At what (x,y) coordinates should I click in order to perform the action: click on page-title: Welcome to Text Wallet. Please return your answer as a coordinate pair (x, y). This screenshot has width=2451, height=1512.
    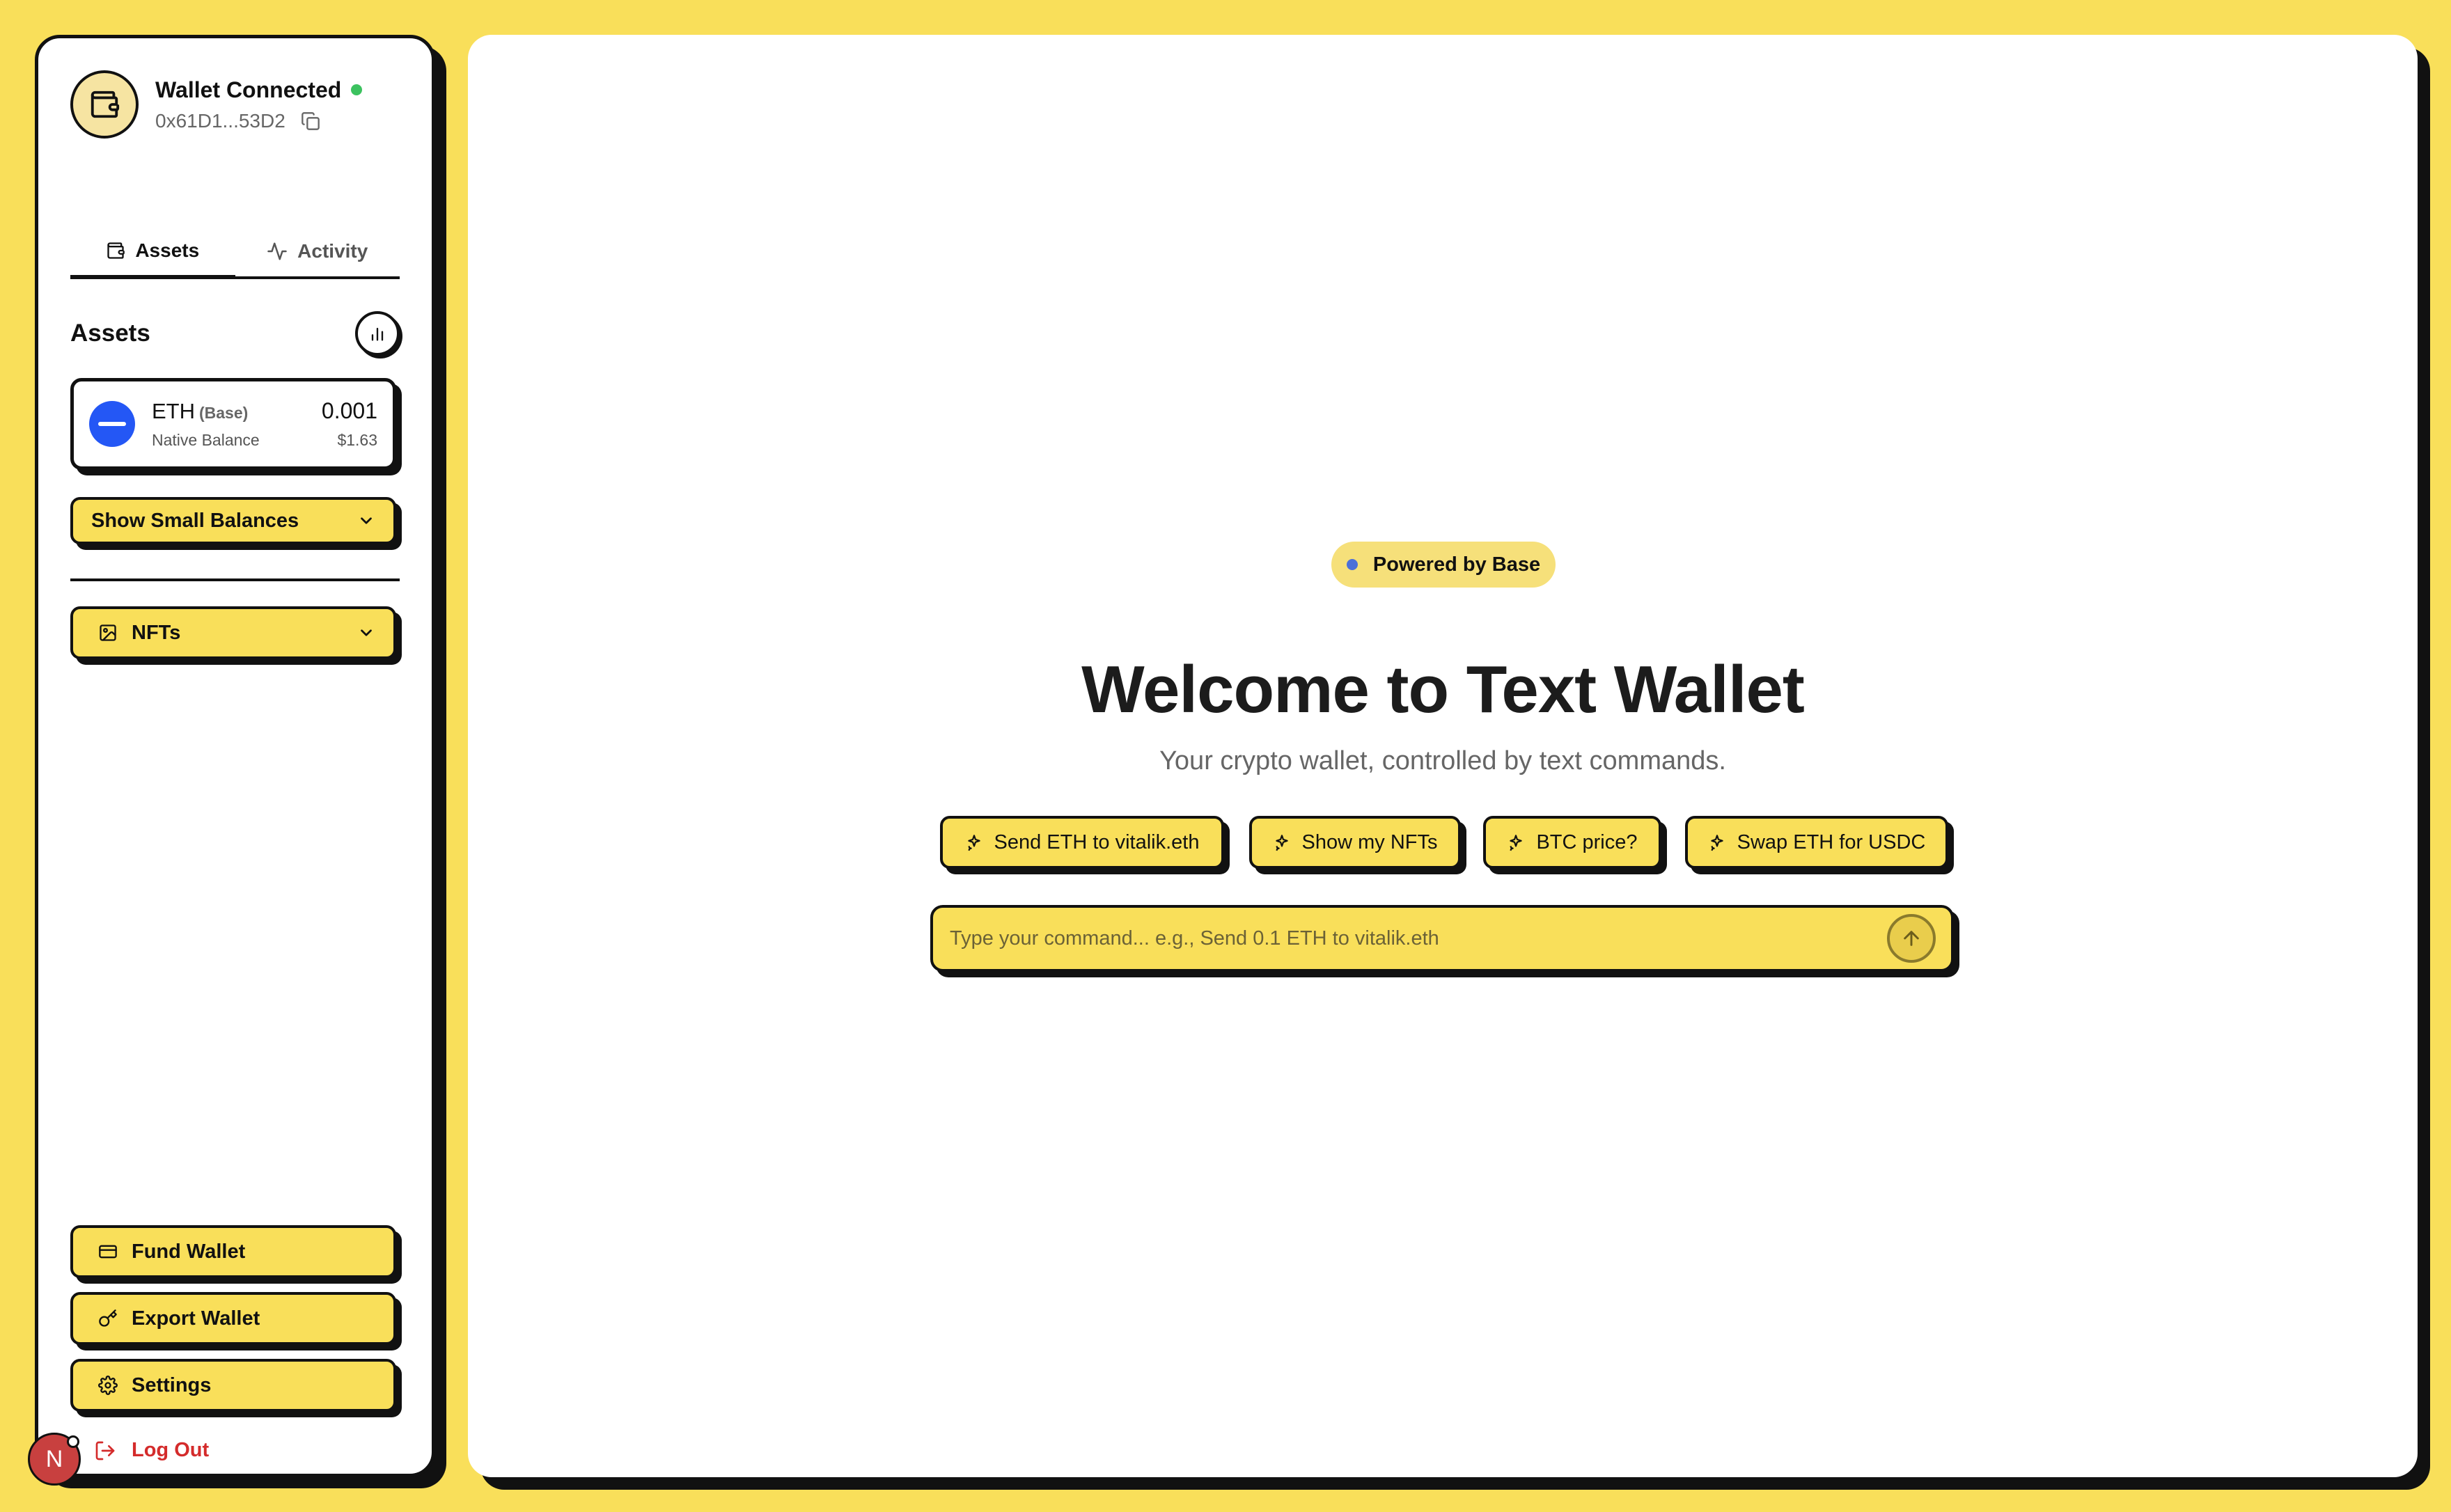
    Looking at the image, I should click on (1443, 689).